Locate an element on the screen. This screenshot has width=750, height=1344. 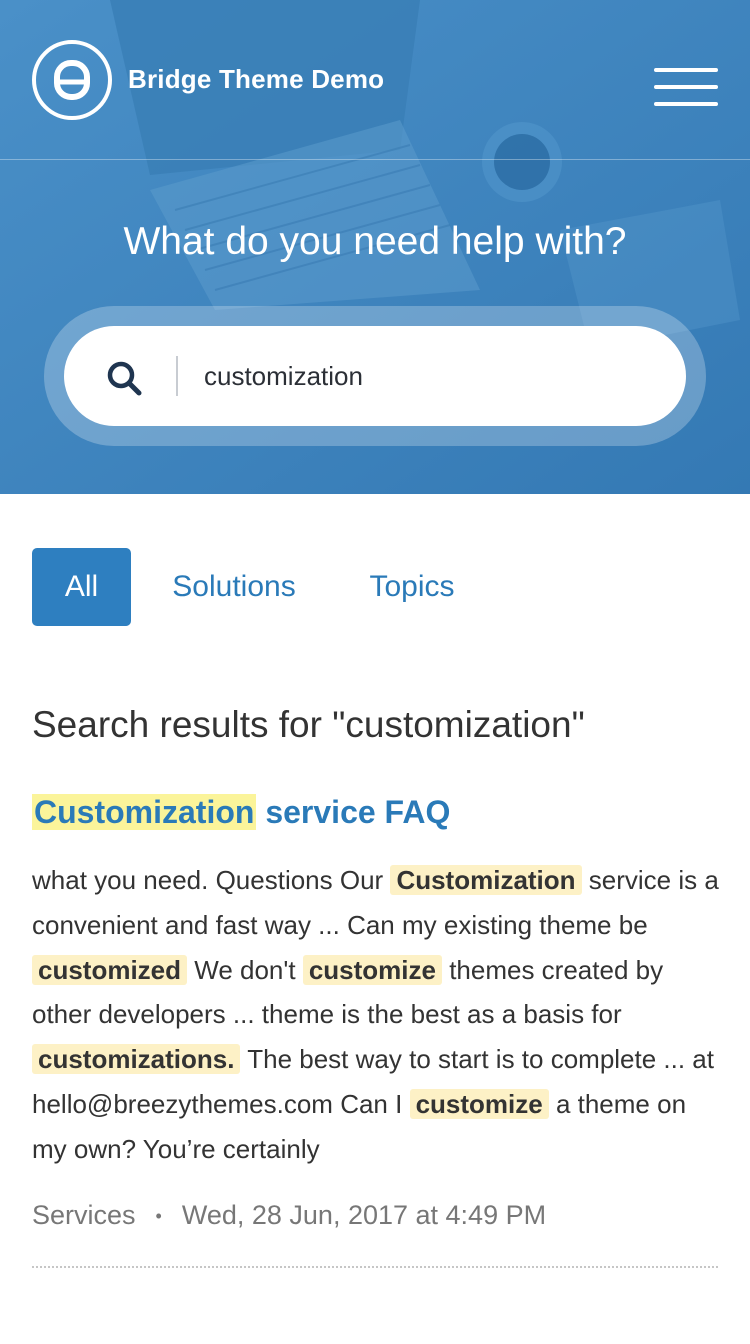
search-divider is located at coordinates (177, 376).